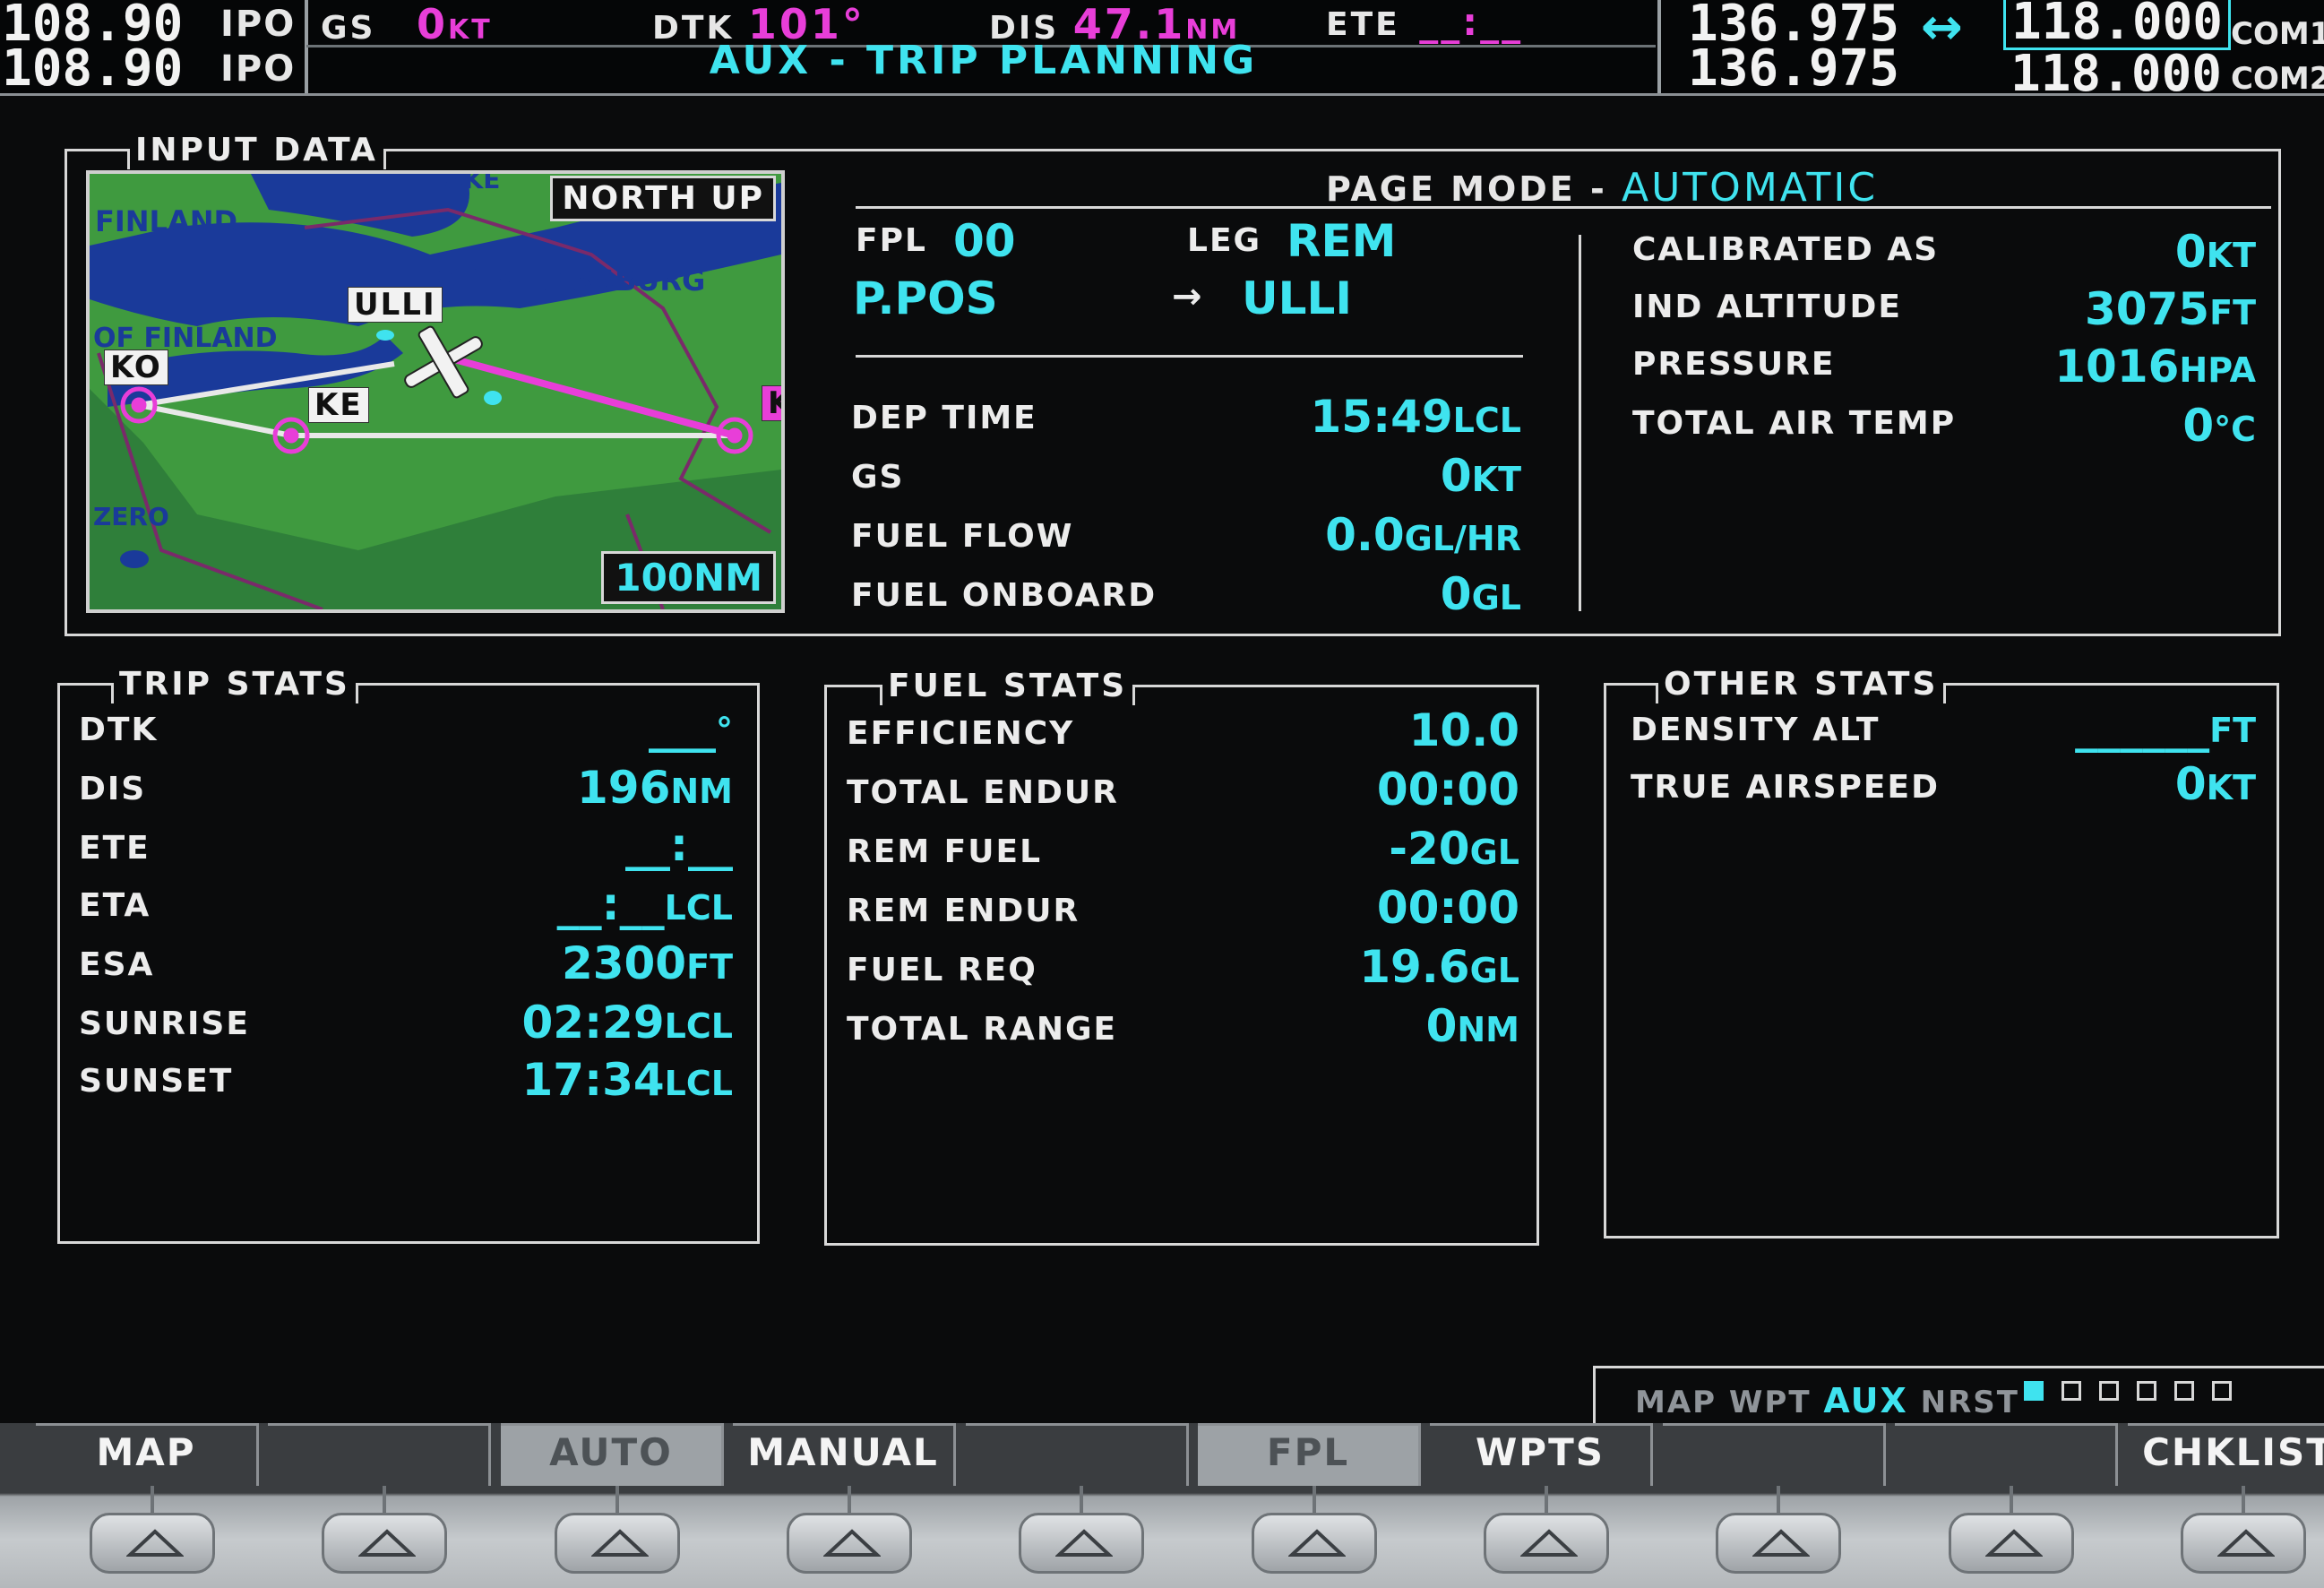 This screenshot has height=1588, width=2324. I want to click on map-graphic, so click(435, 391).